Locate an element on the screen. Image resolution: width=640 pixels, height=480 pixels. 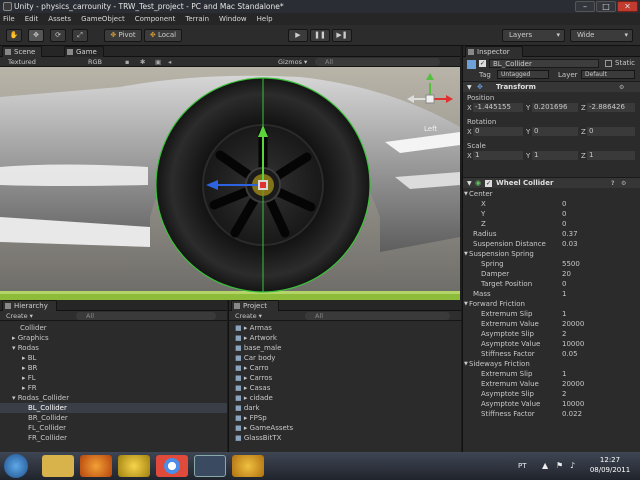
hierarchy-item: ▸ BR is located at coordinates (113, 368).